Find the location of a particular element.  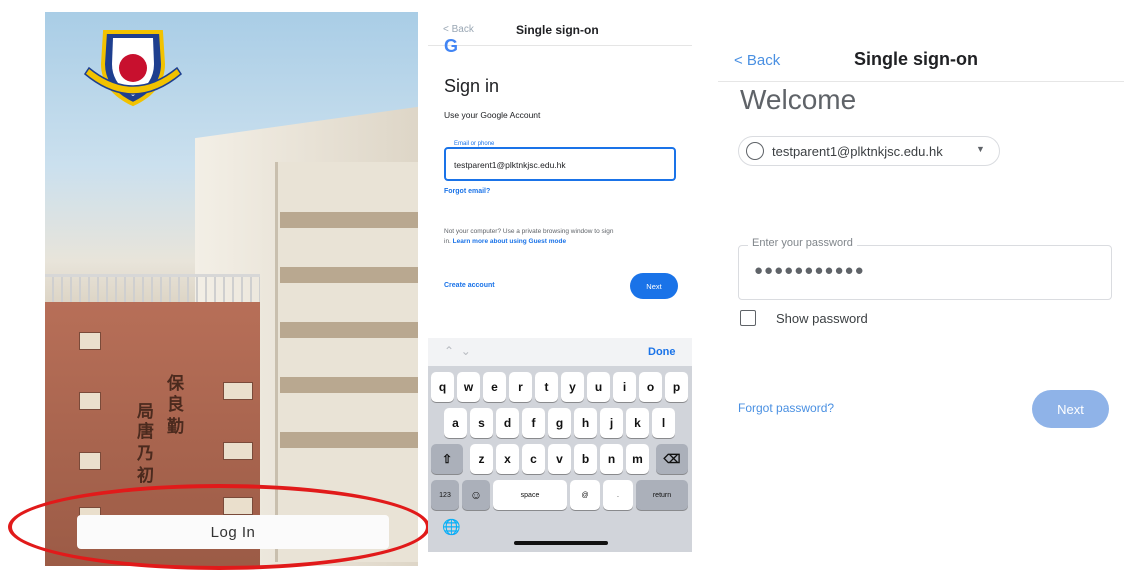

key: f is located at coordinates (533, 423).